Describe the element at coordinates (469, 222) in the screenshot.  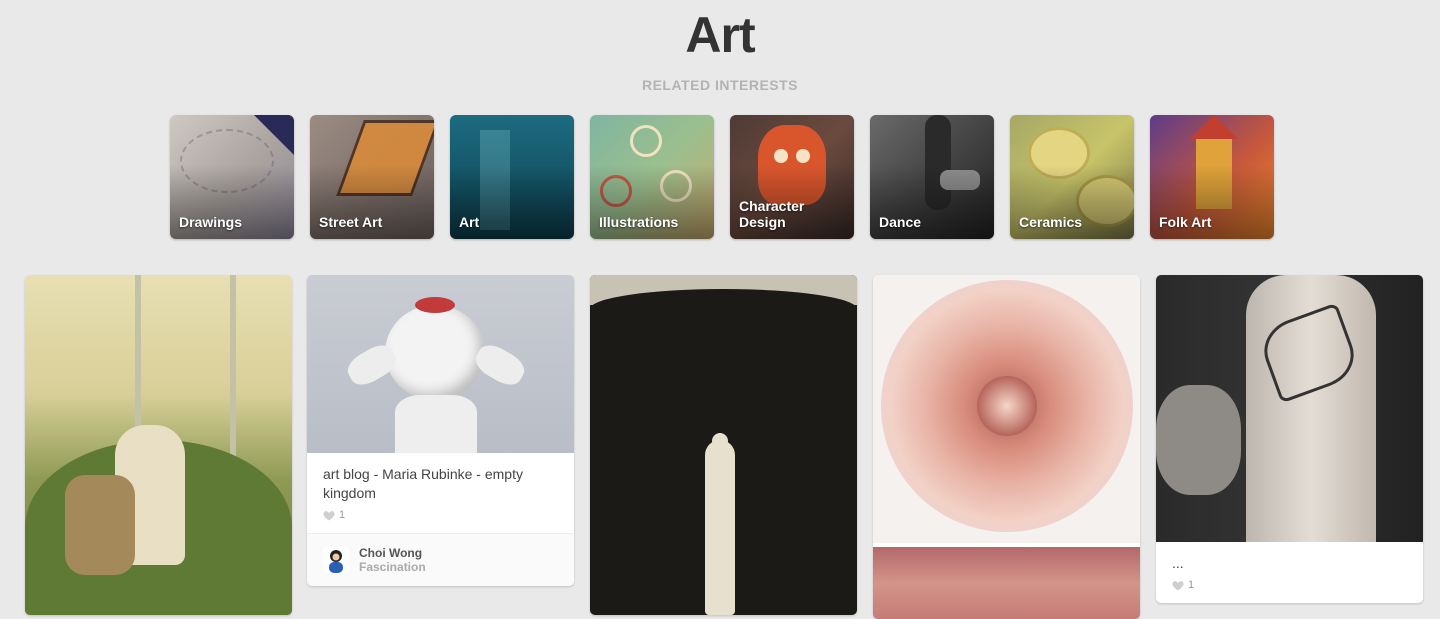
I see `interest-label: Art` at that location.